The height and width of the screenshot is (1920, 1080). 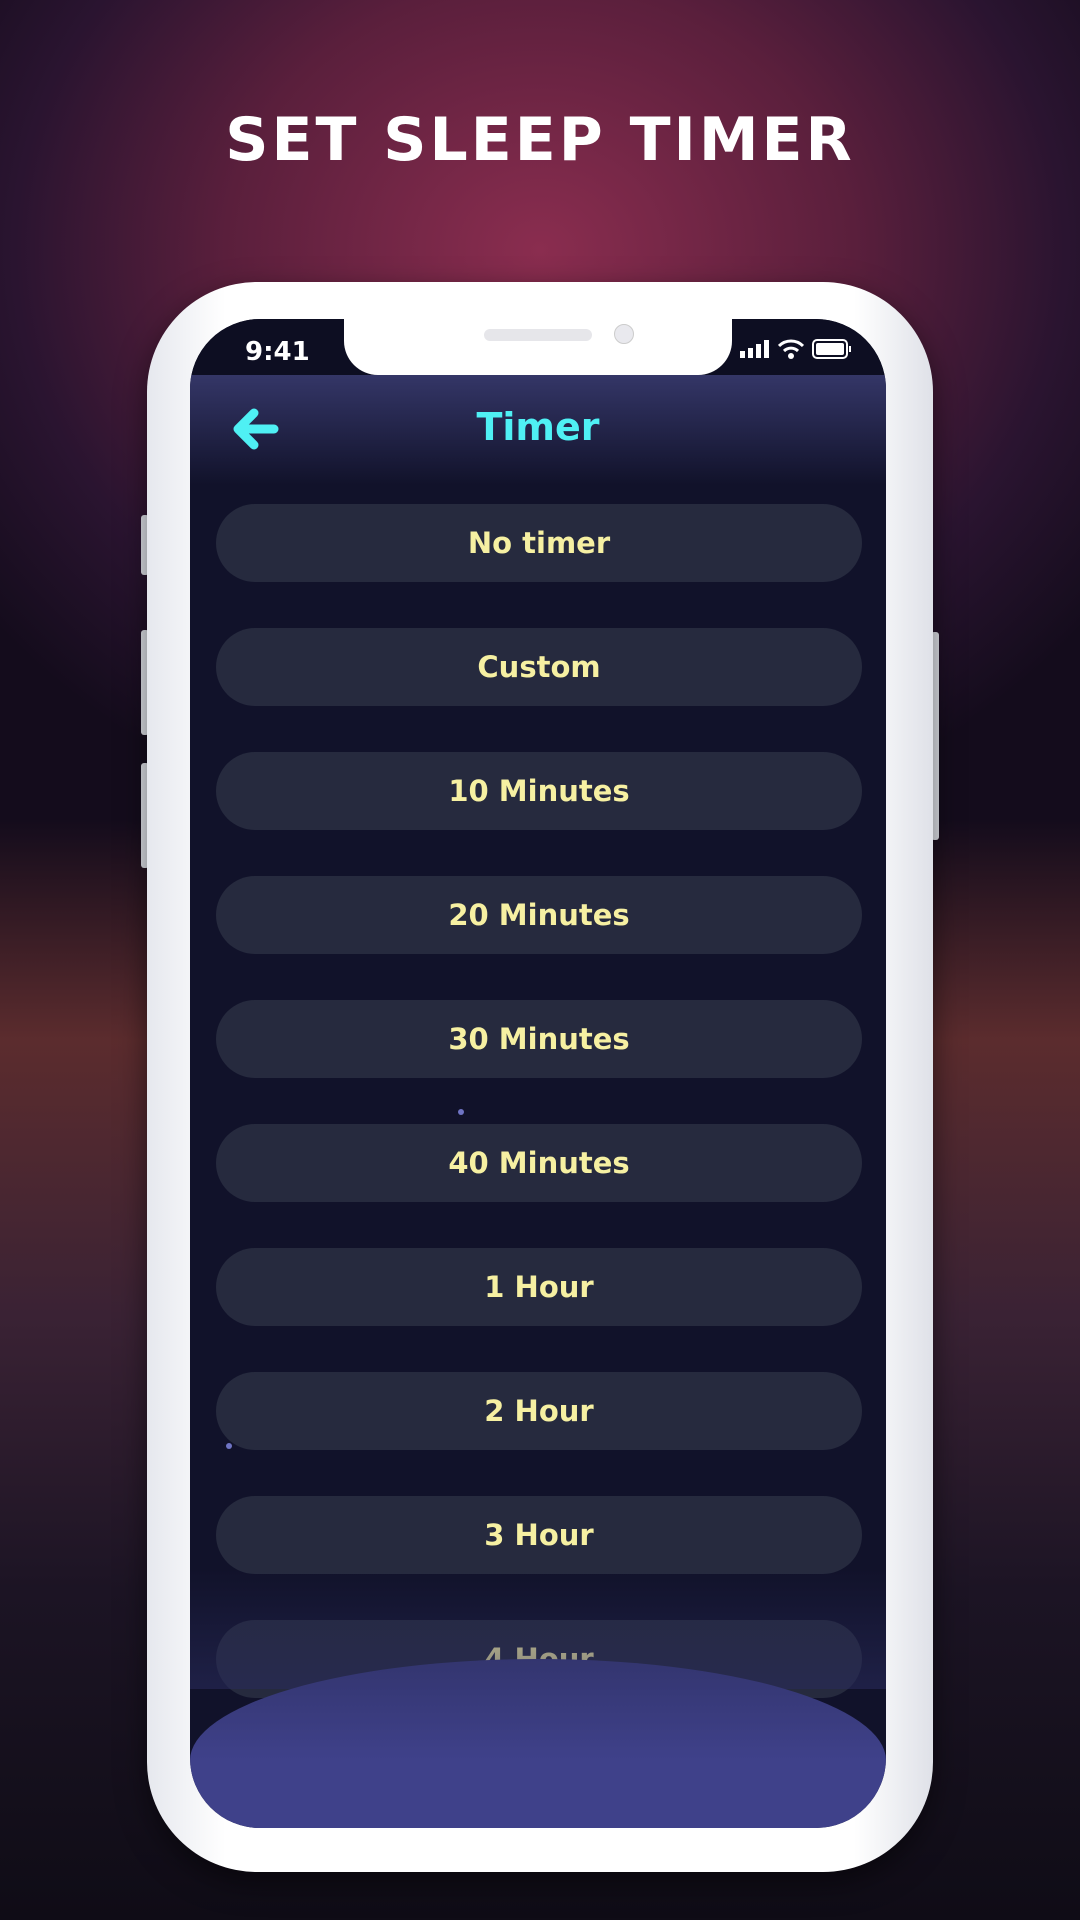 I want to click on timer-option: 2 Hour, so click(x=539, y=1411).